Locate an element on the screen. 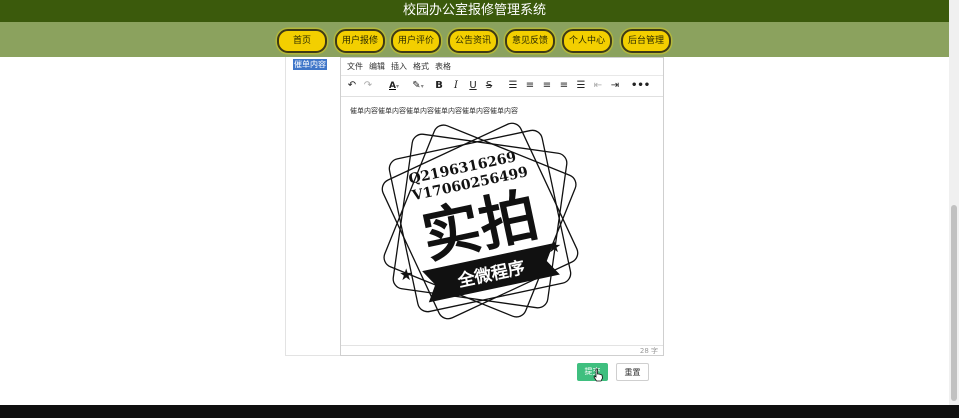 The width and height of the screenshot is (959, 418). editor-menubar: 文件 编辑 插入 格式 表格 is located at coordinates (502, 66).